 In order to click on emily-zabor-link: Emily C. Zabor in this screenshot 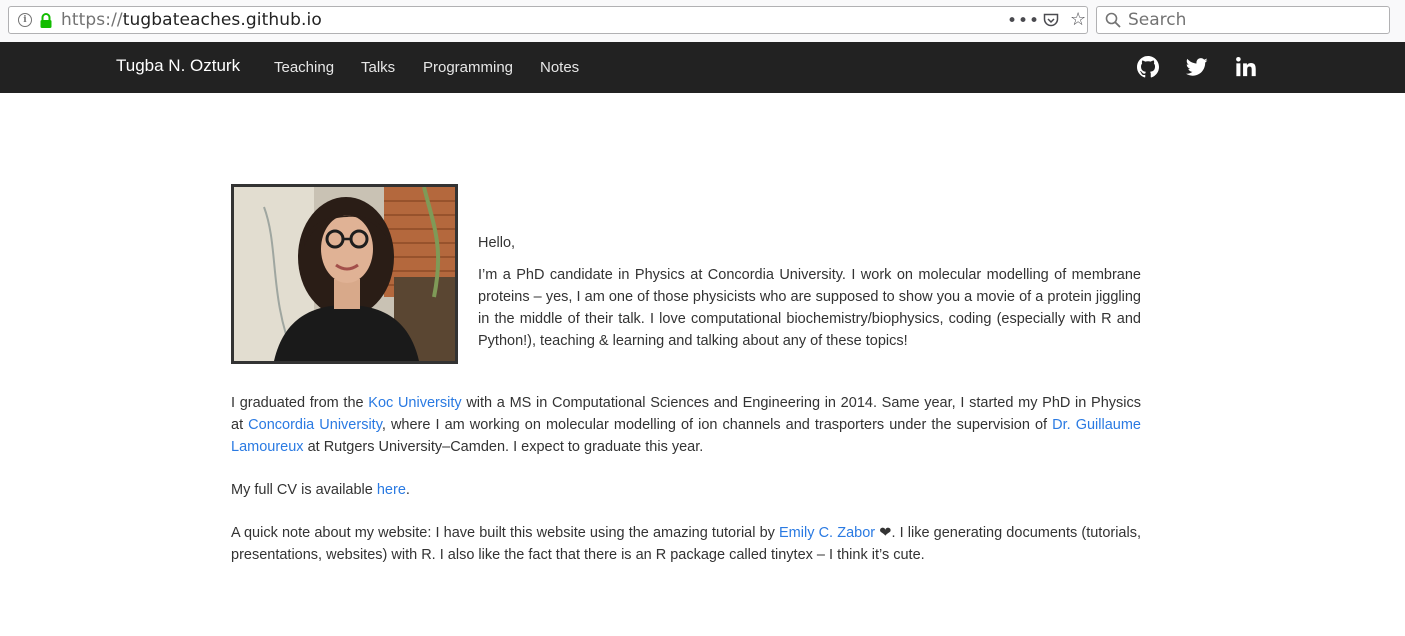, I will do `click(827, 533)`.